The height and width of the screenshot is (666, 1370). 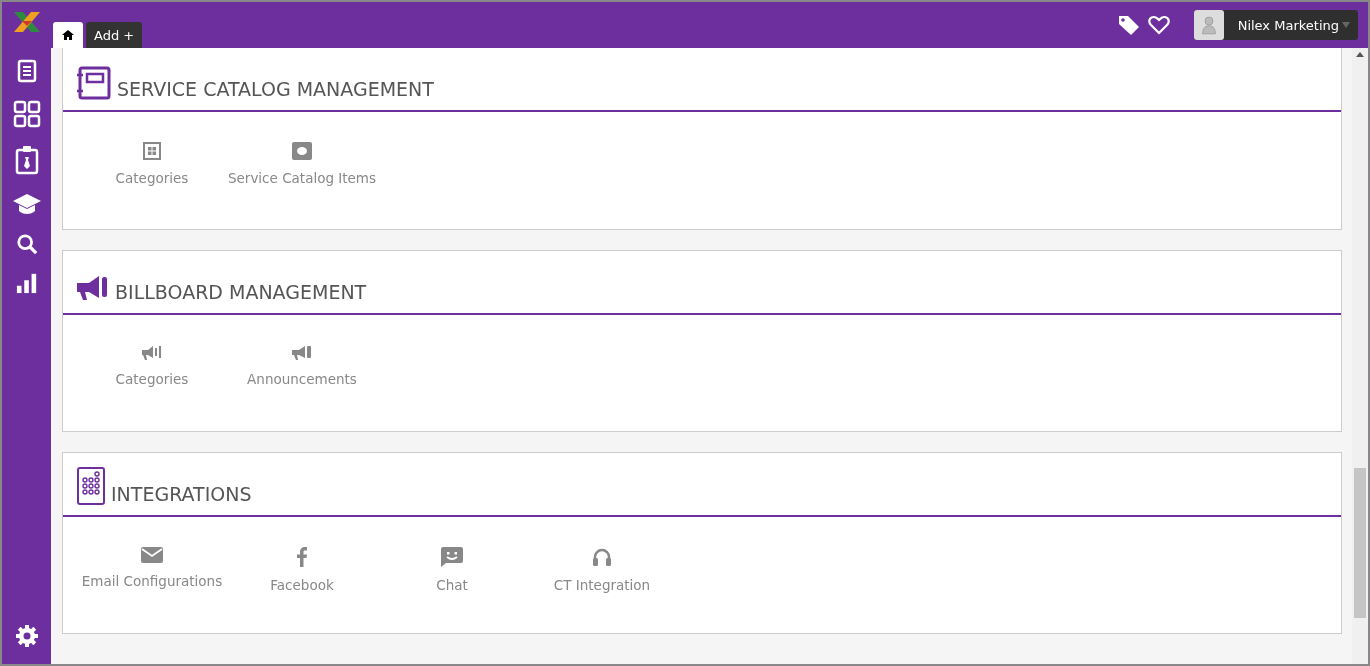 I want to click on scrollbar, so click(x=1360, y=356).